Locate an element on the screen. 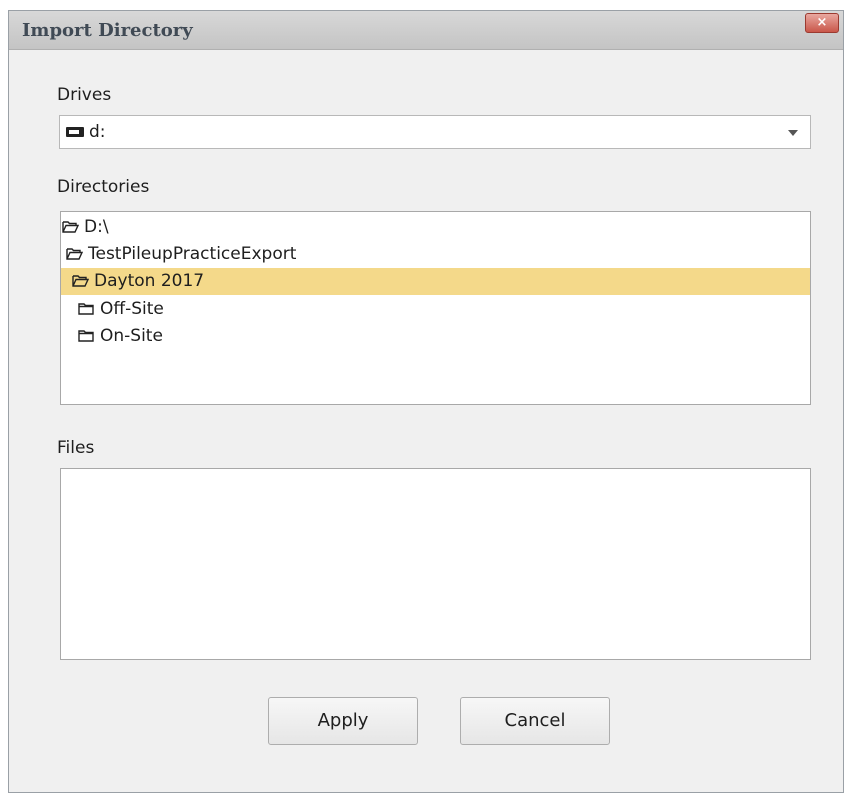  directory-item-dayton-2017: Dayton 2017 is located at coordinates (435, 281).